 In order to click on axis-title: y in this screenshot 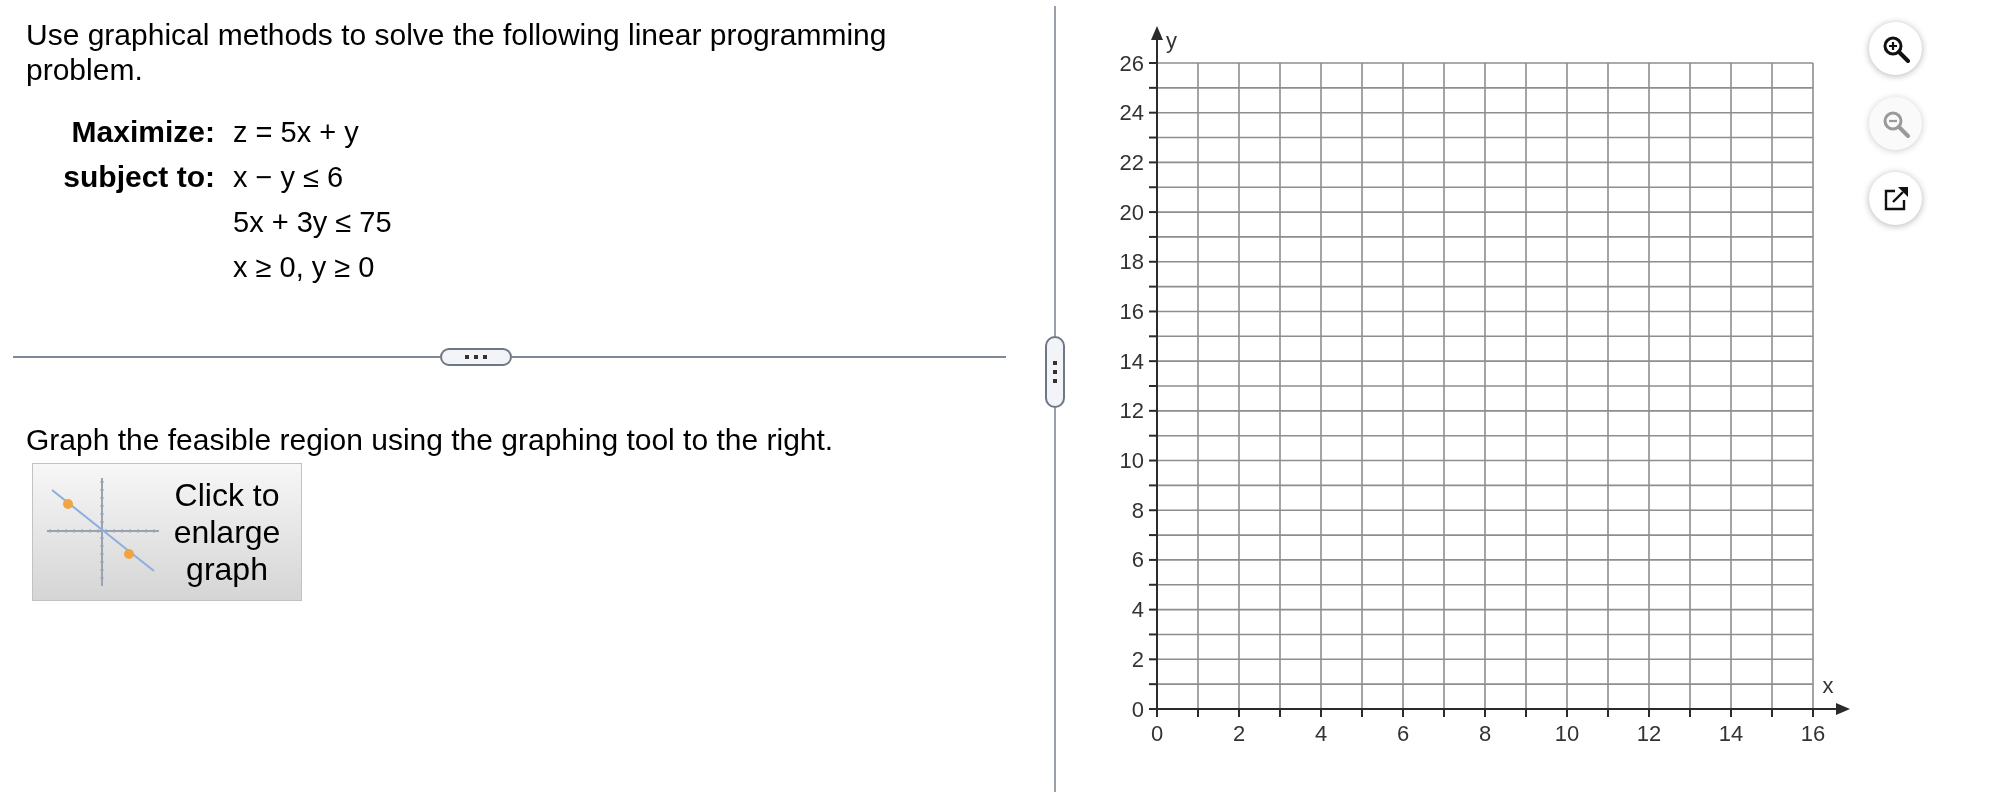, I will do `click(1171, 40)`.